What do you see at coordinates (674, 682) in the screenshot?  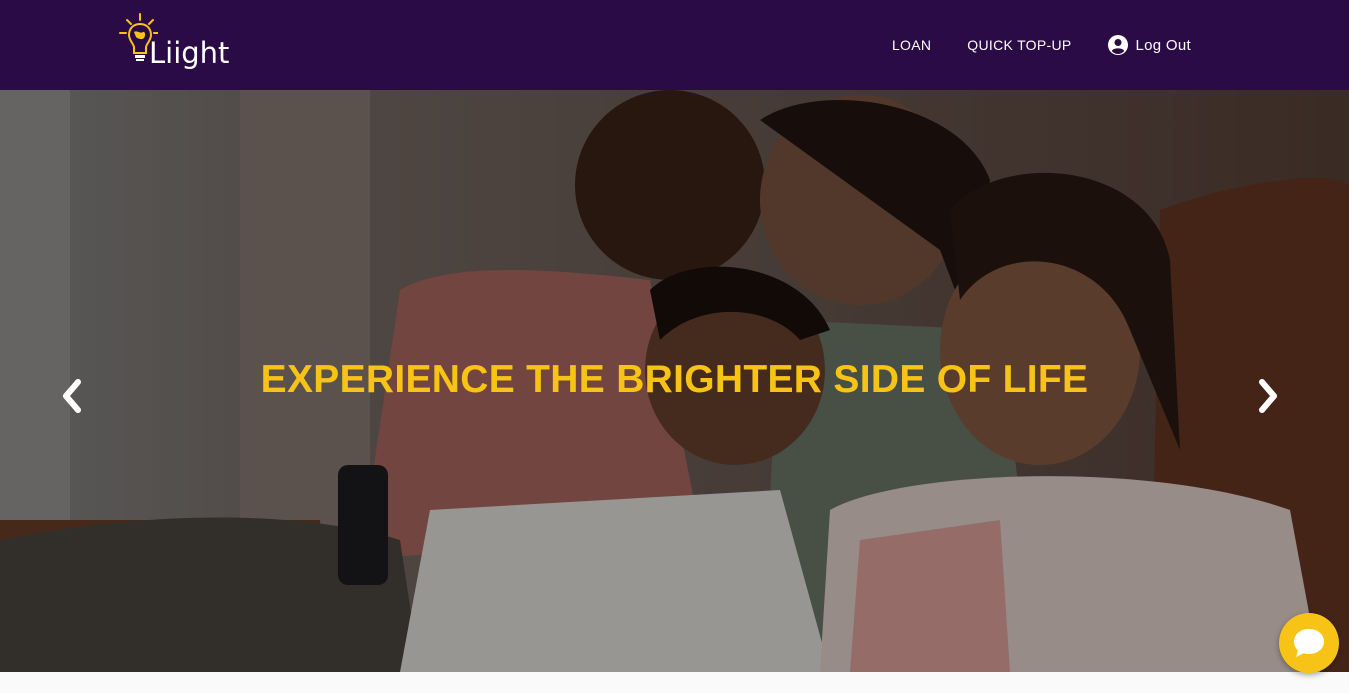 I see `page-content-start` at bounding box center [674, 682].